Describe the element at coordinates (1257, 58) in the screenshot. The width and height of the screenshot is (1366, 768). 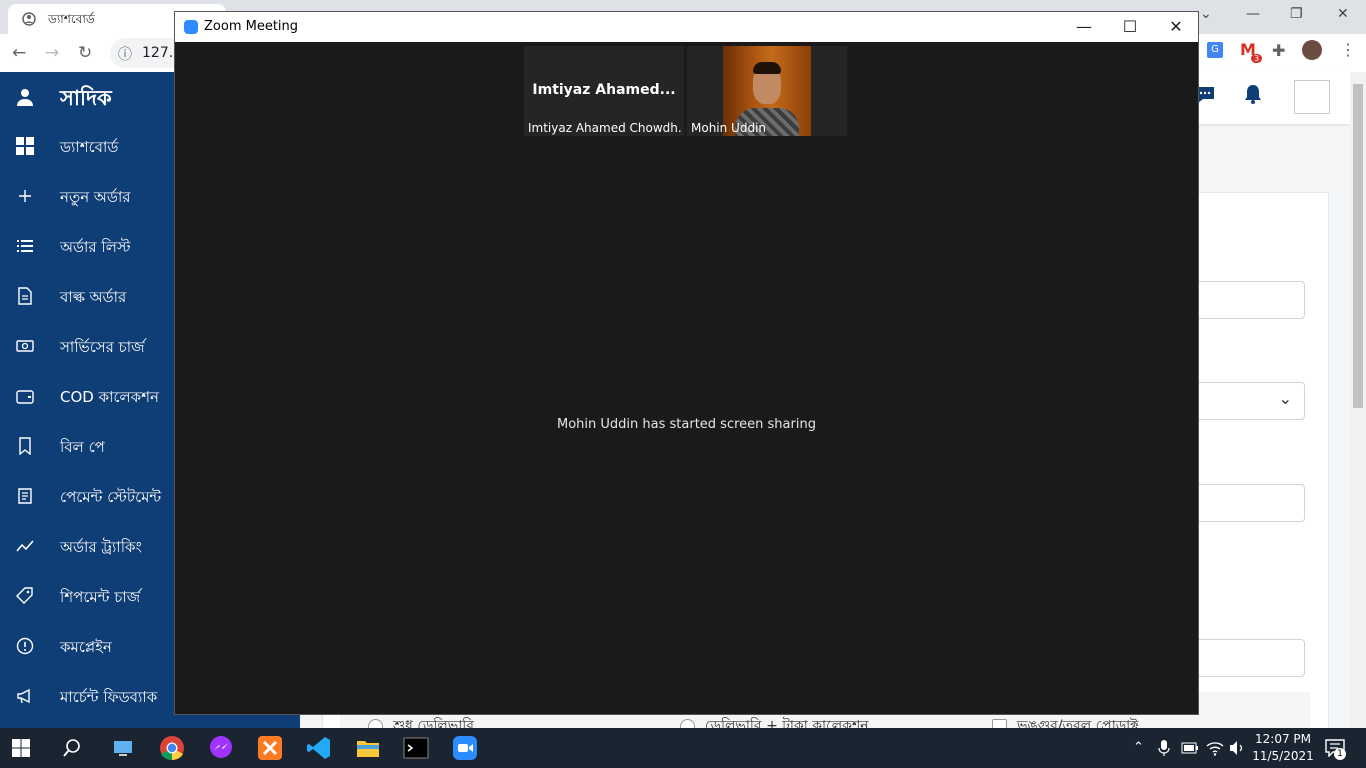
I see `gmail-badge: 3` at that location.